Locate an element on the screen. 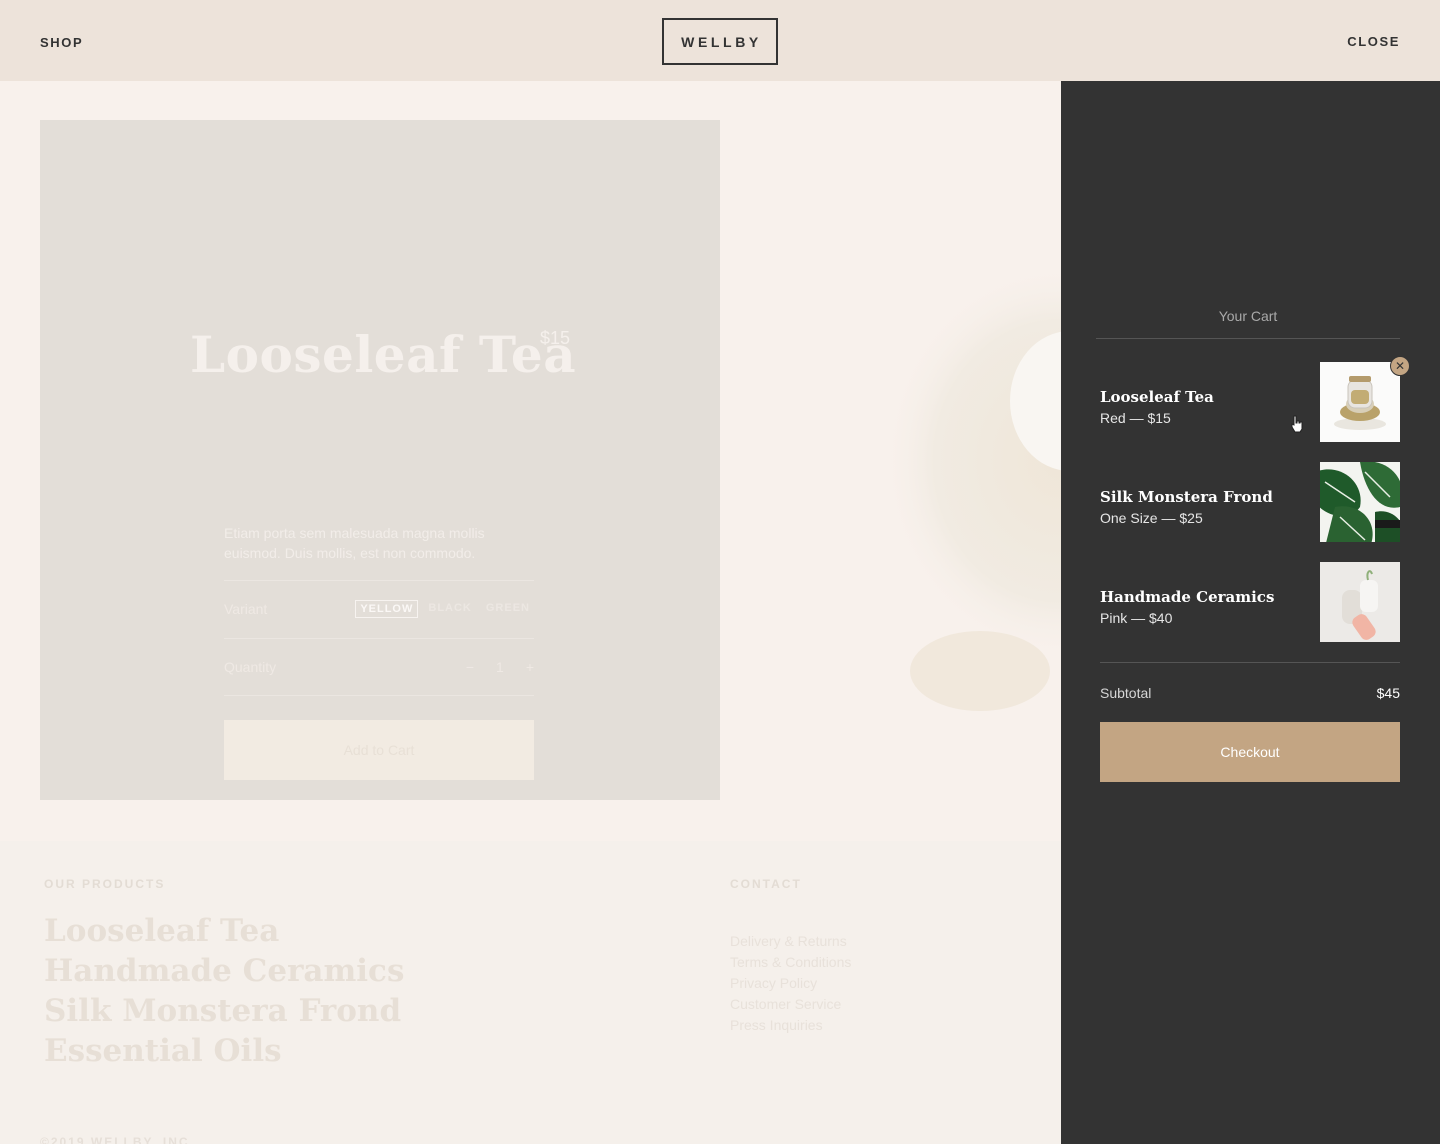 This screenshot has height=1144, width=1440. quantity-stepper: − 1 + is located at coordinates (500, 667).